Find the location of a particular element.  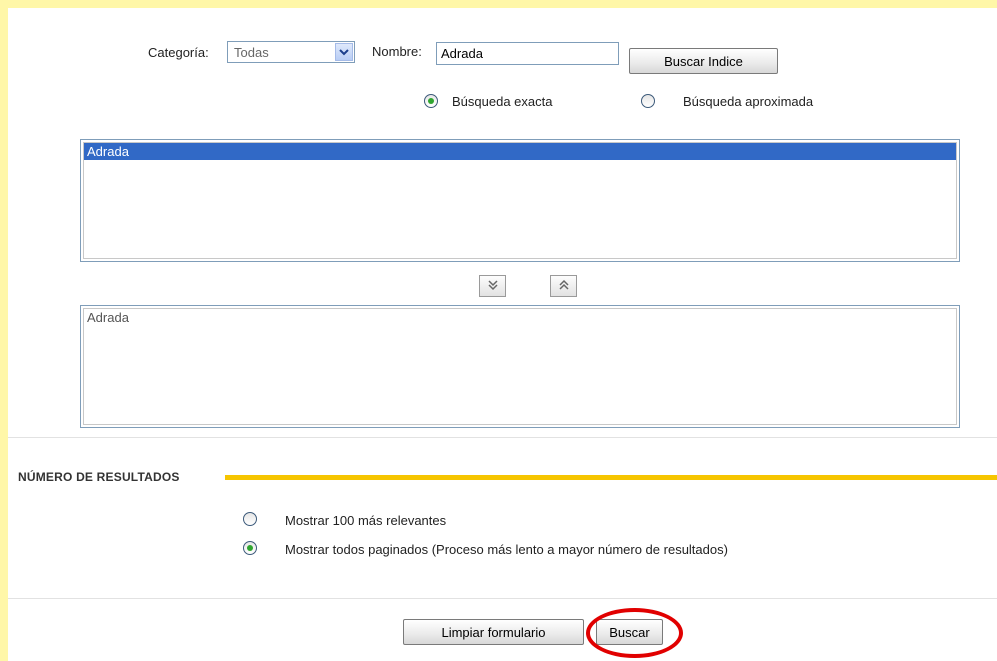

category-select: Todas is located at coordinates (291, 52).